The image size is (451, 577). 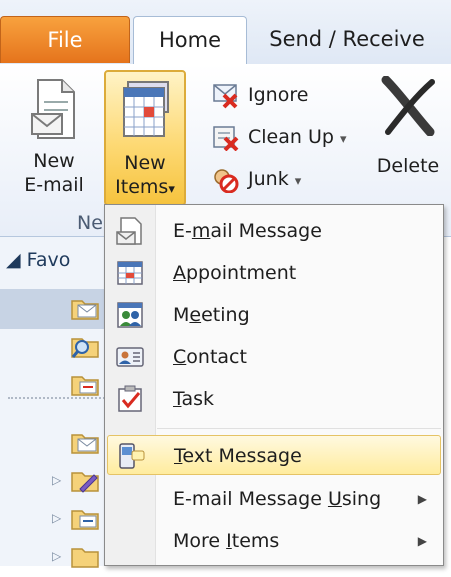 What do you see at coordinates (145, 163) in the screenshot?
I see `new-items-label-line1: New` at bounding box center [145, 163].